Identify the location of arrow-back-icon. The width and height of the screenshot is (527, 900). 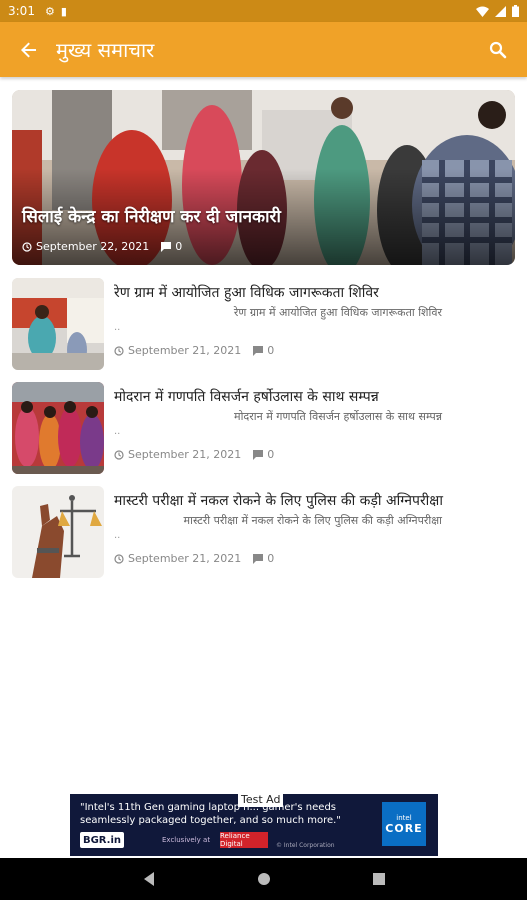
(28, 49).